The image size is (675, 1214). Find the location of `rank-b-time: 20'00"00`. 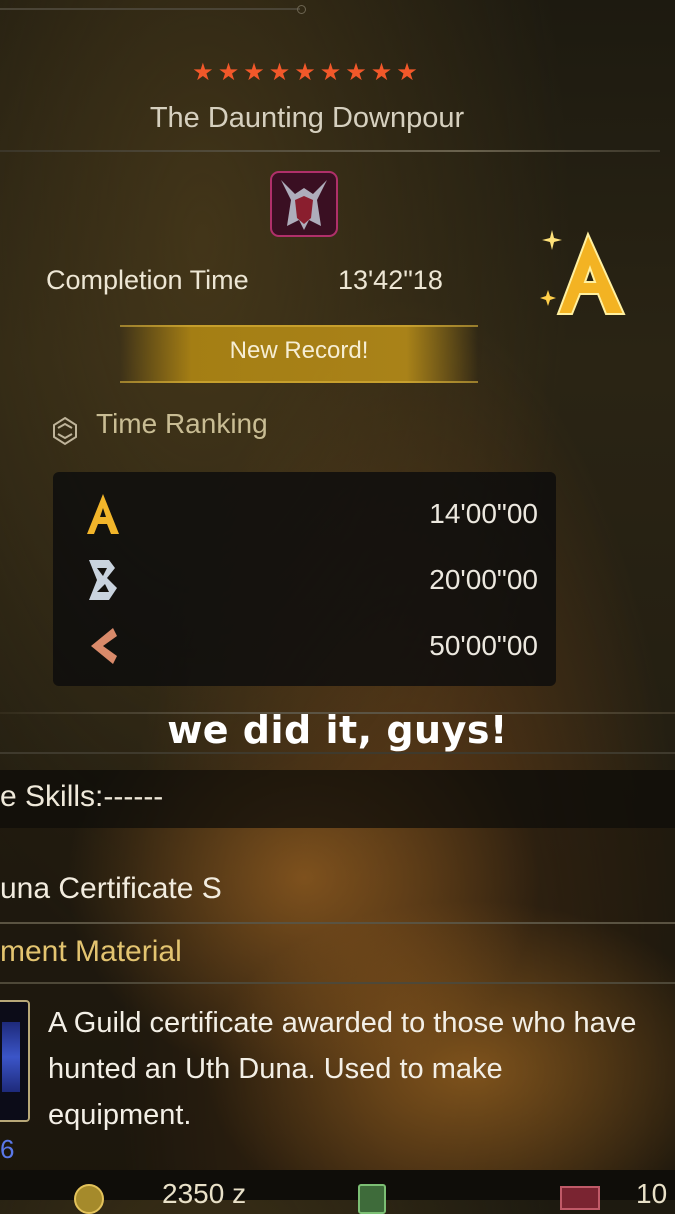

rank-b-time: 20'00"00 is located at coordinates (483, 579).